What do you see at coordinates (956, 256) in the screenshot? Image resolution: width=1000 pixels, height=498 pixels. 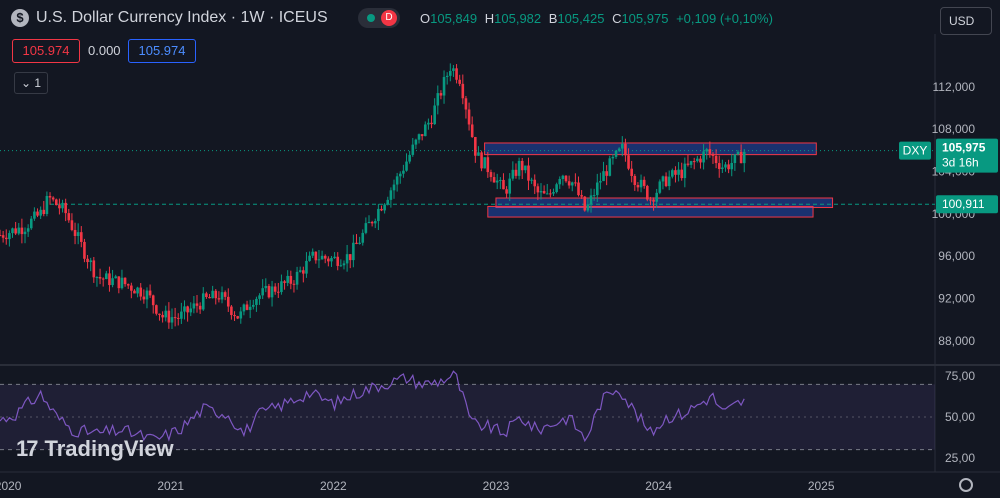 I see `price-tick-label: 96,000` at bounding box center [956, 256].